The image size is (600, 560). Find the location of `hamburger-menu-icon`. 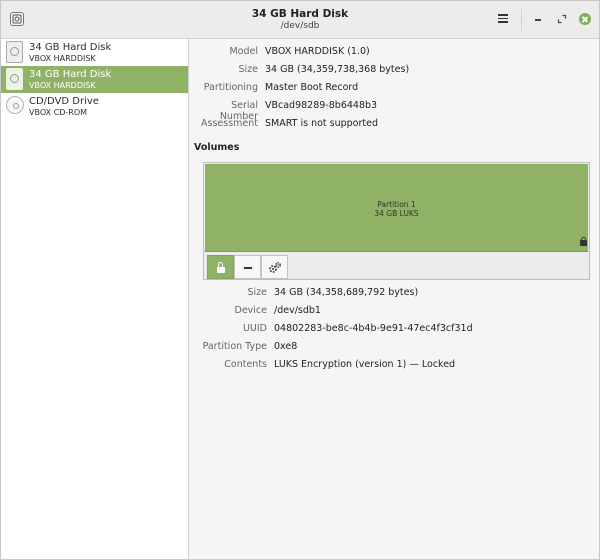

hamburger-menu-icon is located at coordinates (503, 19).